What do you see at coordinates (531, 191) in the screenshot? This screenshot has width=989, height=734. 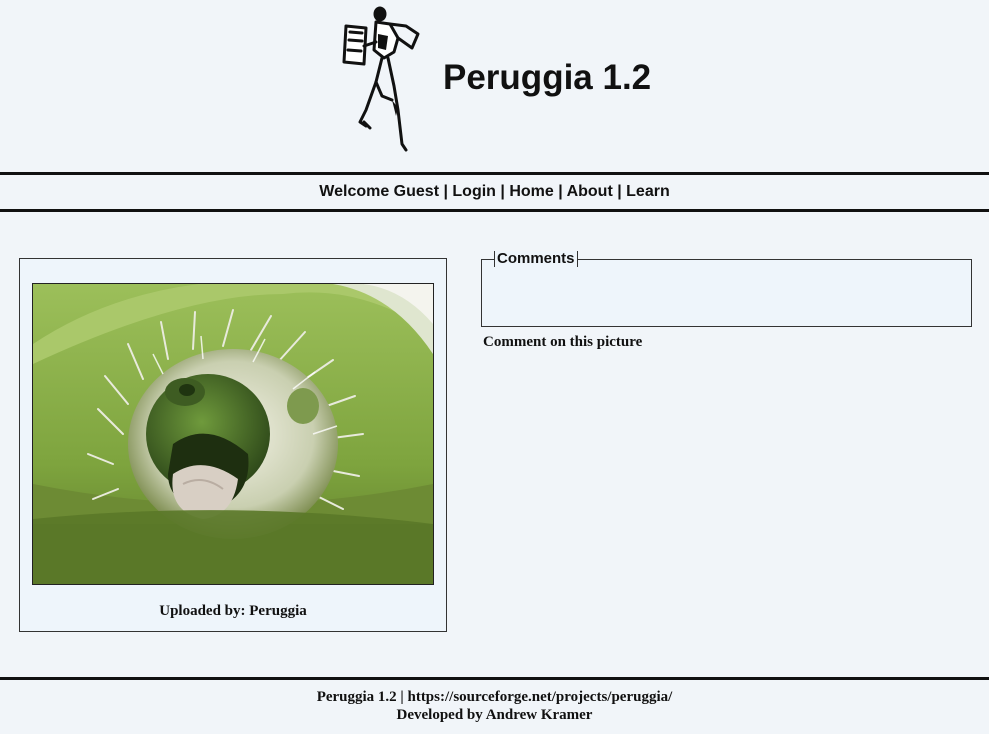 I see `nav-link-home: Home` at bounding box center [531, 191].